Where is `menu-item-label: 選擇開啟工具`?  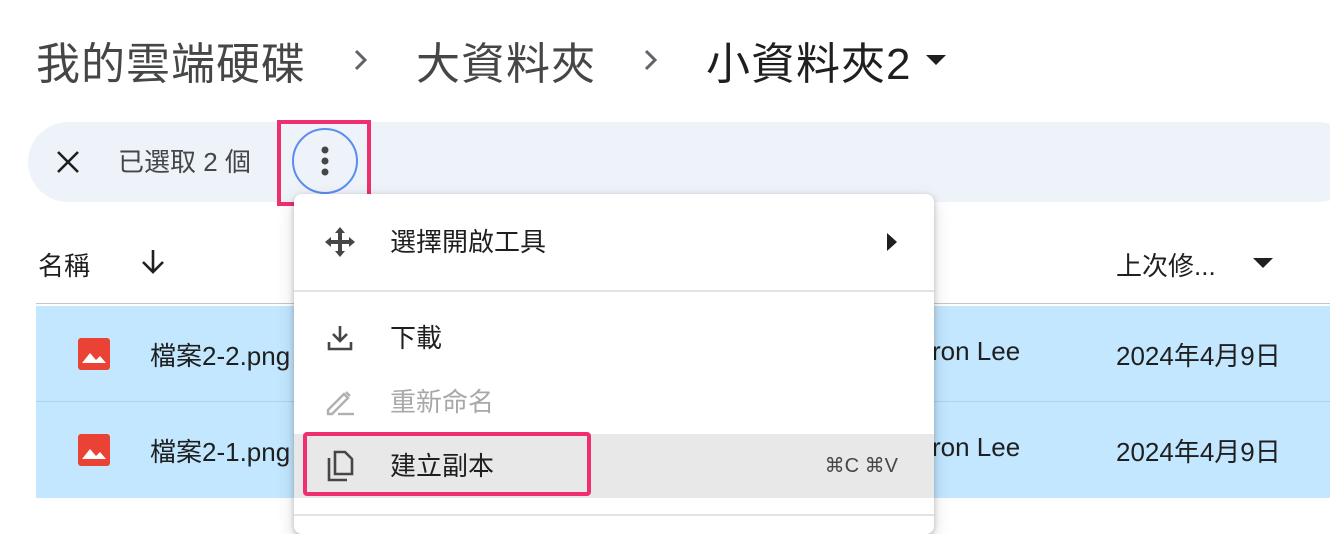
menu-item-label: 選擇開啟工具 is located at coordinates (468, 242).